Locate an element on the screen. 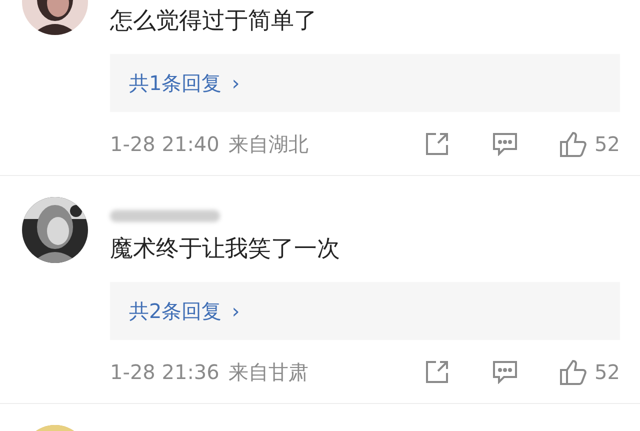  replies-link: 共2条回复 › is located at coordinates (365, 311).